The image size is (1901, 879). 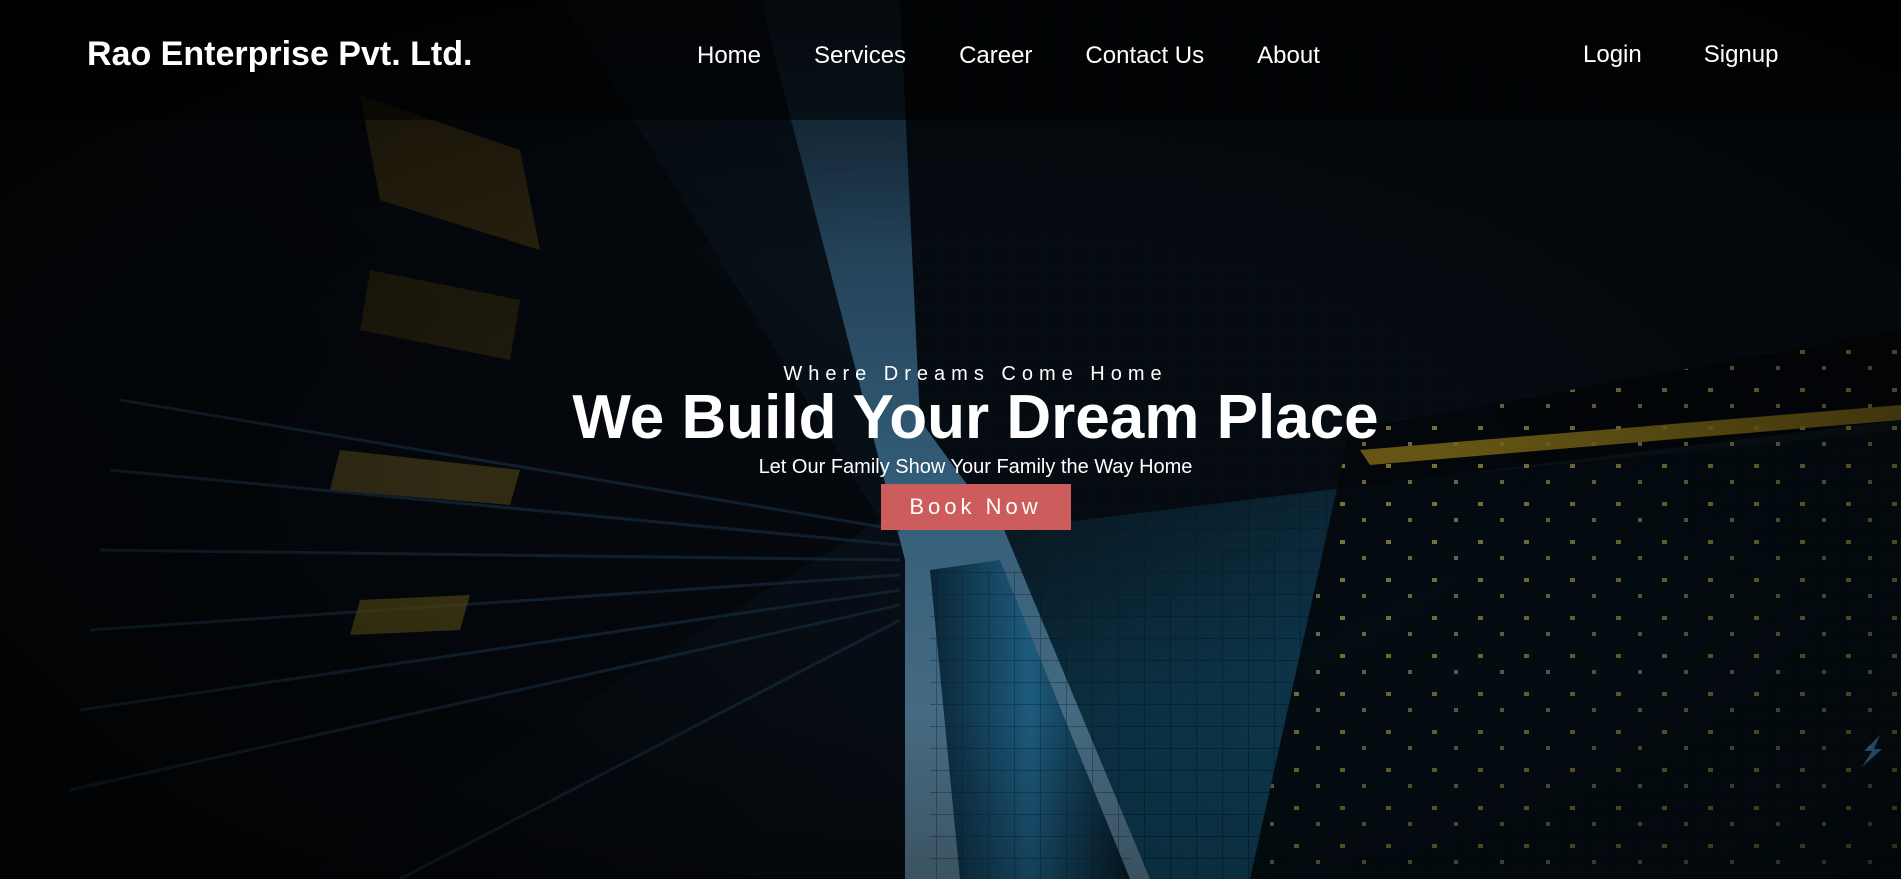 What do you see at coordinates (729, 56) in the screenshot?
I see `nav-link-home: Home` at bounding box center [729, 56].